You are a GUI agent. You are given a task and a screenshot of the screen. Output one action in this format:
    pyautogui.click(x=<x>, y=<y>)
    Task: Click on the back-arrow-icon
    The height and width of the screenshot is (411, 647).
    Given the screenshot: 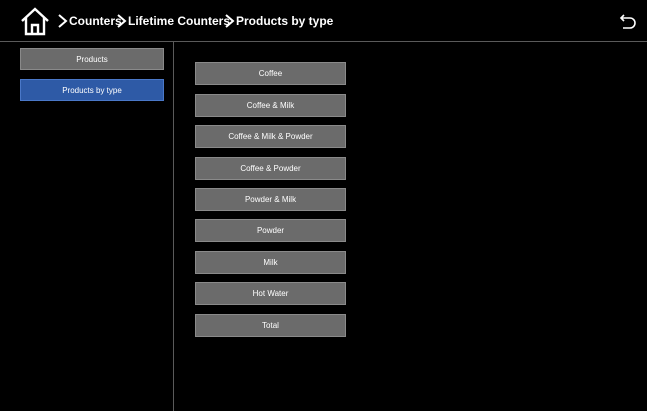 What is the action you would take?
    pyautogui.click(x=628, y=21)
    